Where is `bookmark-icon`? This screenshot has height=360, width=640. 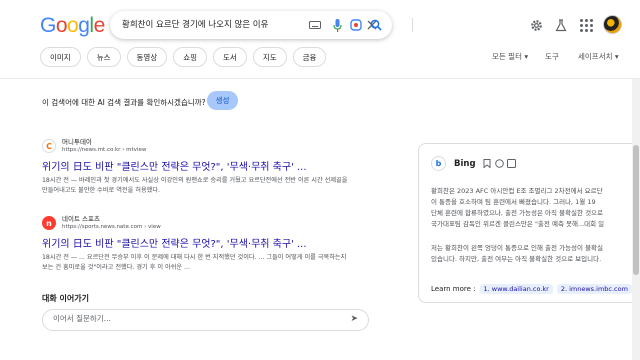 bookmark-icon is located at coordinates (487, 164).